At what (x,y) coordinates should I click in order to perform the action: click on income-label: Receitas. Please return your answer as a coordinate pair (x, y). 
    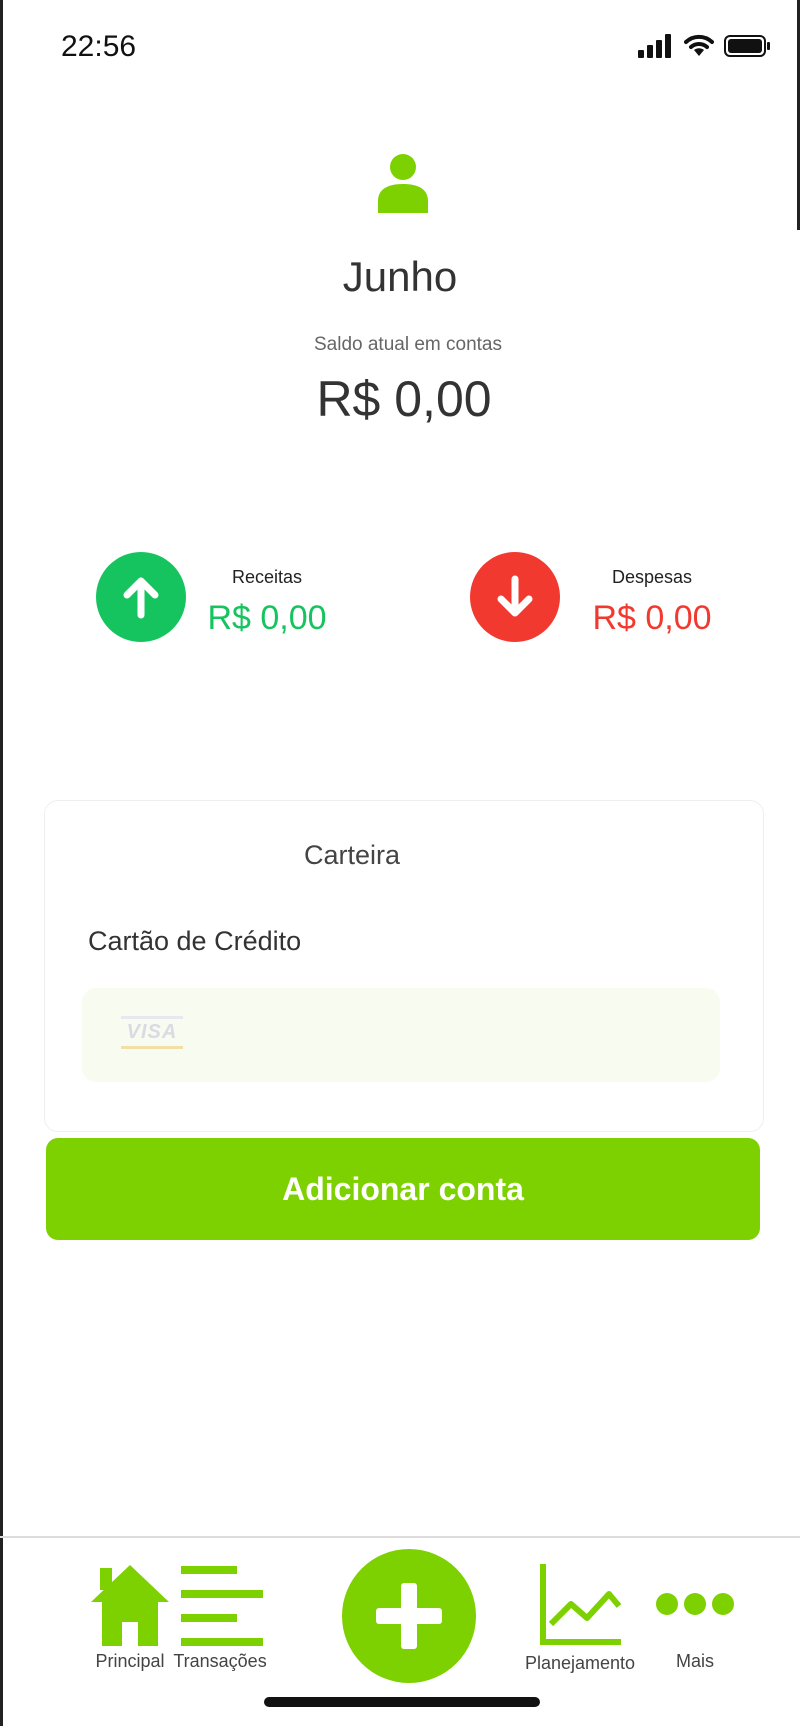
    Looking at the image, I should click on (267, 577).